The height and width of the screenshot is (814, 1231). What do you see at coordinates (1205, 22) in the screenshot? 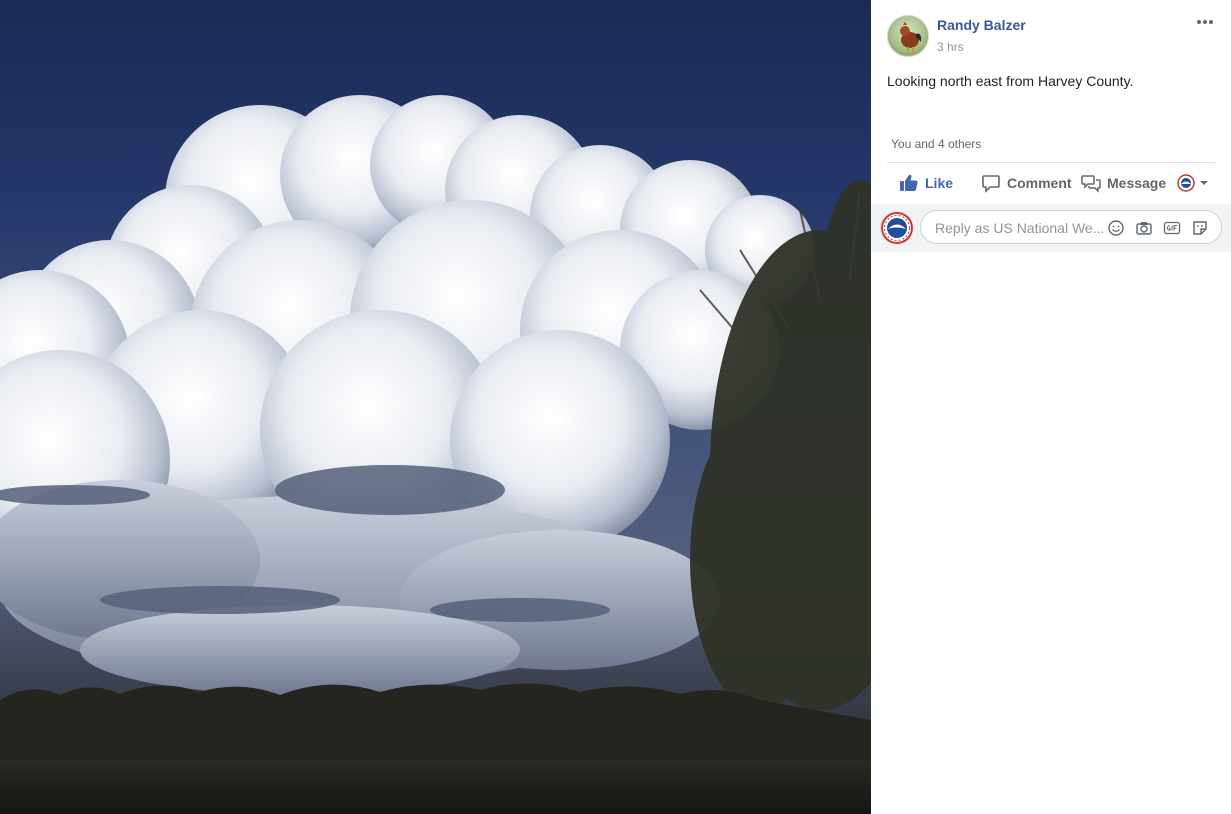
I see `more-options-icon` at bounding box center [1205, 22].